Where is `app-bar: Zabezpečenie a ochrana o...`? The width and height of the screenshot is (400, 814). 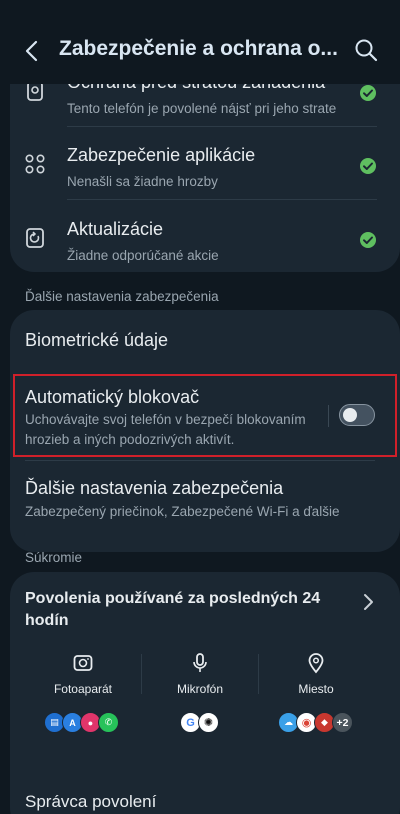 app-bar: Zabezpečenie a ochrana o... is located at coordinates (200, 42).